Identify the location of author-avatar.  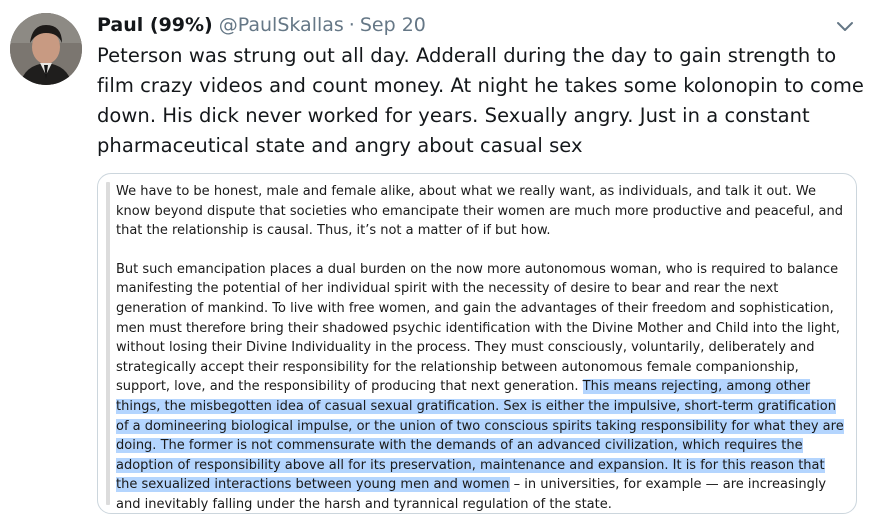
(46, 49).